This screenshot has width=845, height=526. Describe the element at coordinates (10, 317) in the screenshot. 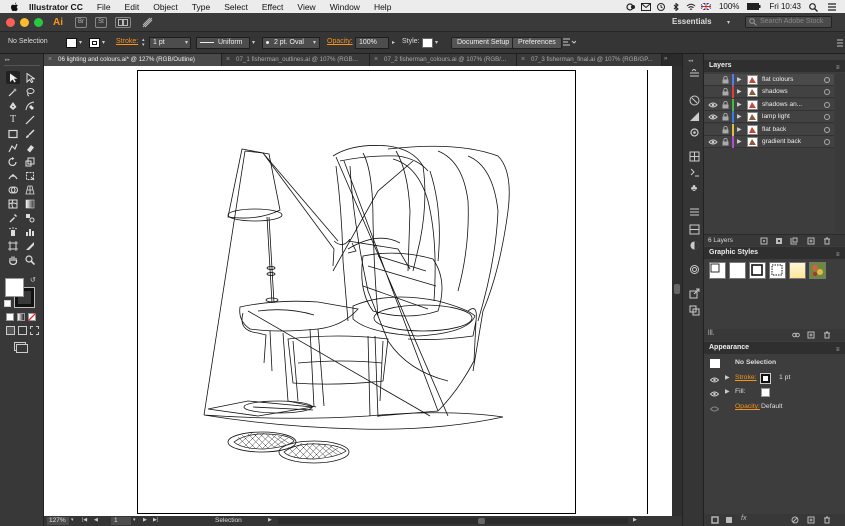

I see `color-mode-icon` at that location.